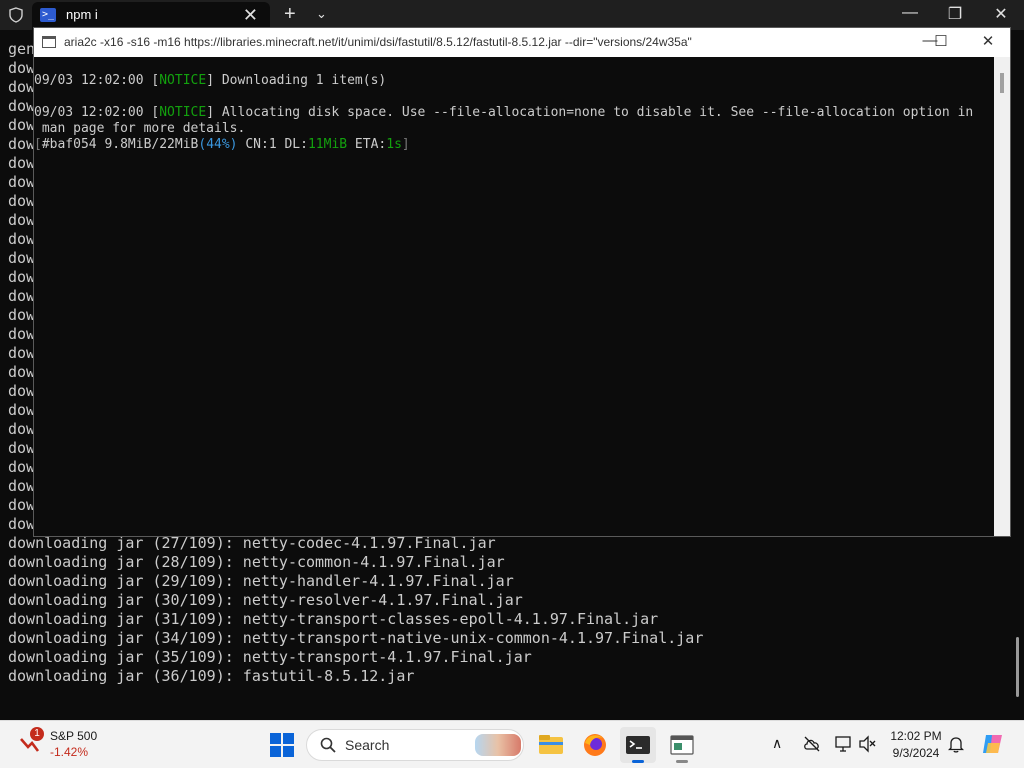 This screenshot has width=1024, height=768. What do you see at coordinates (988, 41) in the screenshot?
I see `aria-close-button: ✕` at bounding box center [988, 41].